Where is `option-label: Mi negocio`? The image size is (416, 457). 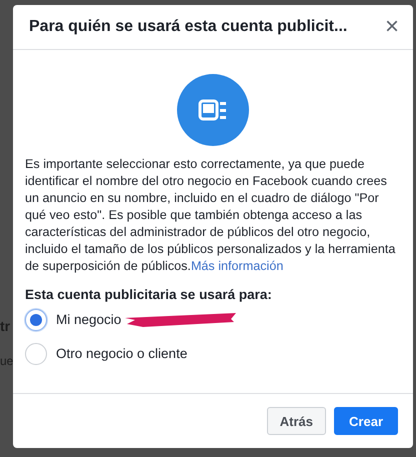 option-label: Mi negocio is located at coordinates (89, 319).